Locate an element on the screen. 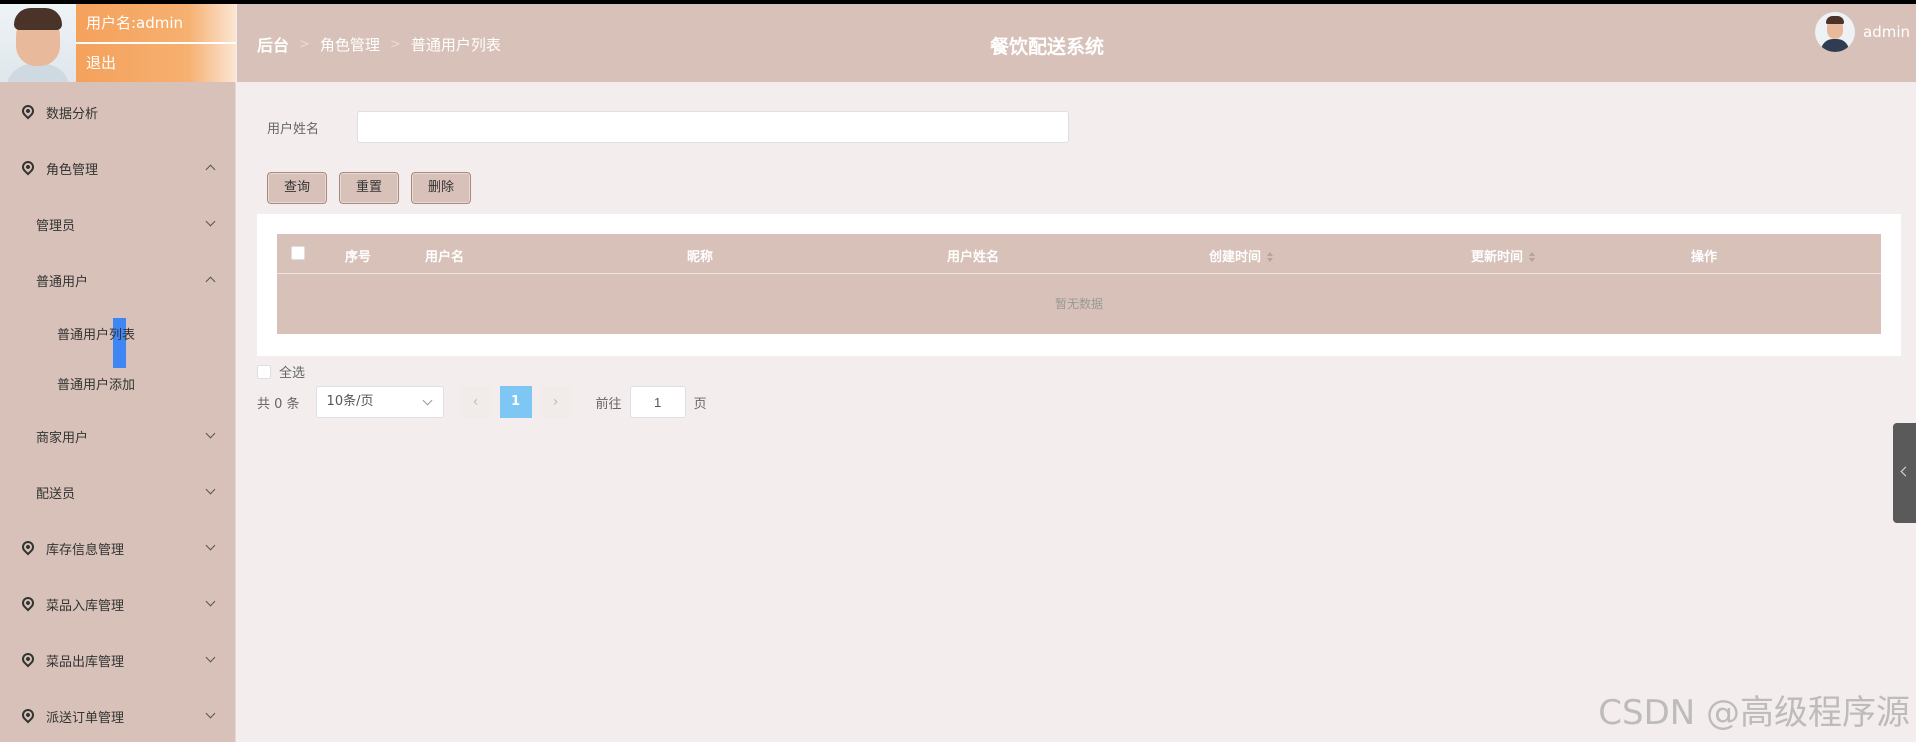 The image size is (1916, 742). sidebar-item-label: 管理员 is located at coordinates (56, 226).